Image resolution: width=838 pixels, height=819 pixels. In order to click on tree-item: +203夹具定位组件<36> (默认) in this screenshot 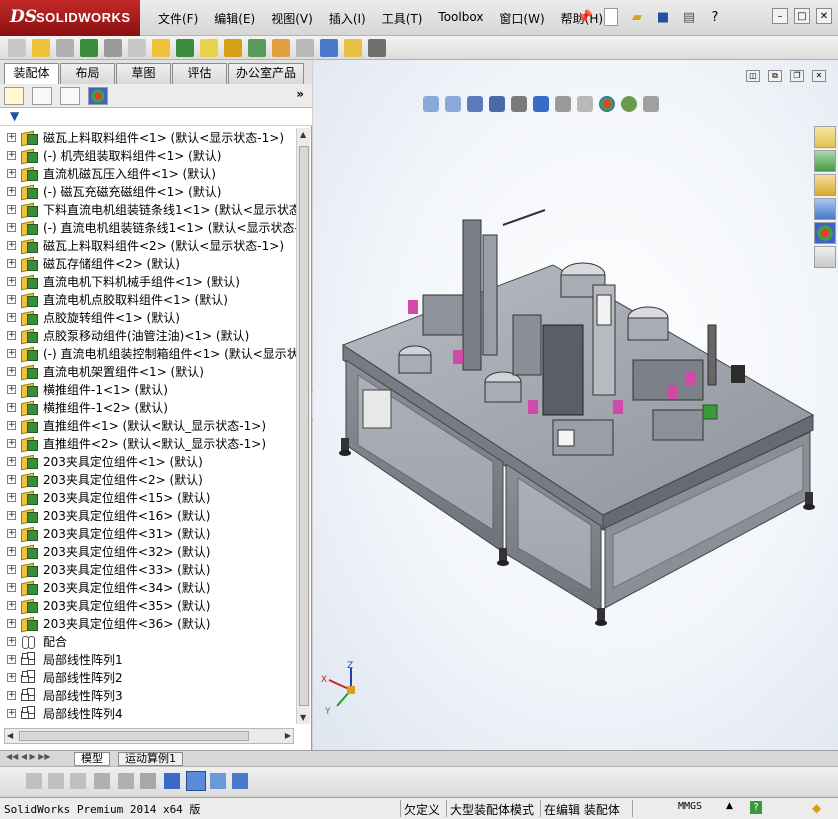, I will do `click(148, 623)`.